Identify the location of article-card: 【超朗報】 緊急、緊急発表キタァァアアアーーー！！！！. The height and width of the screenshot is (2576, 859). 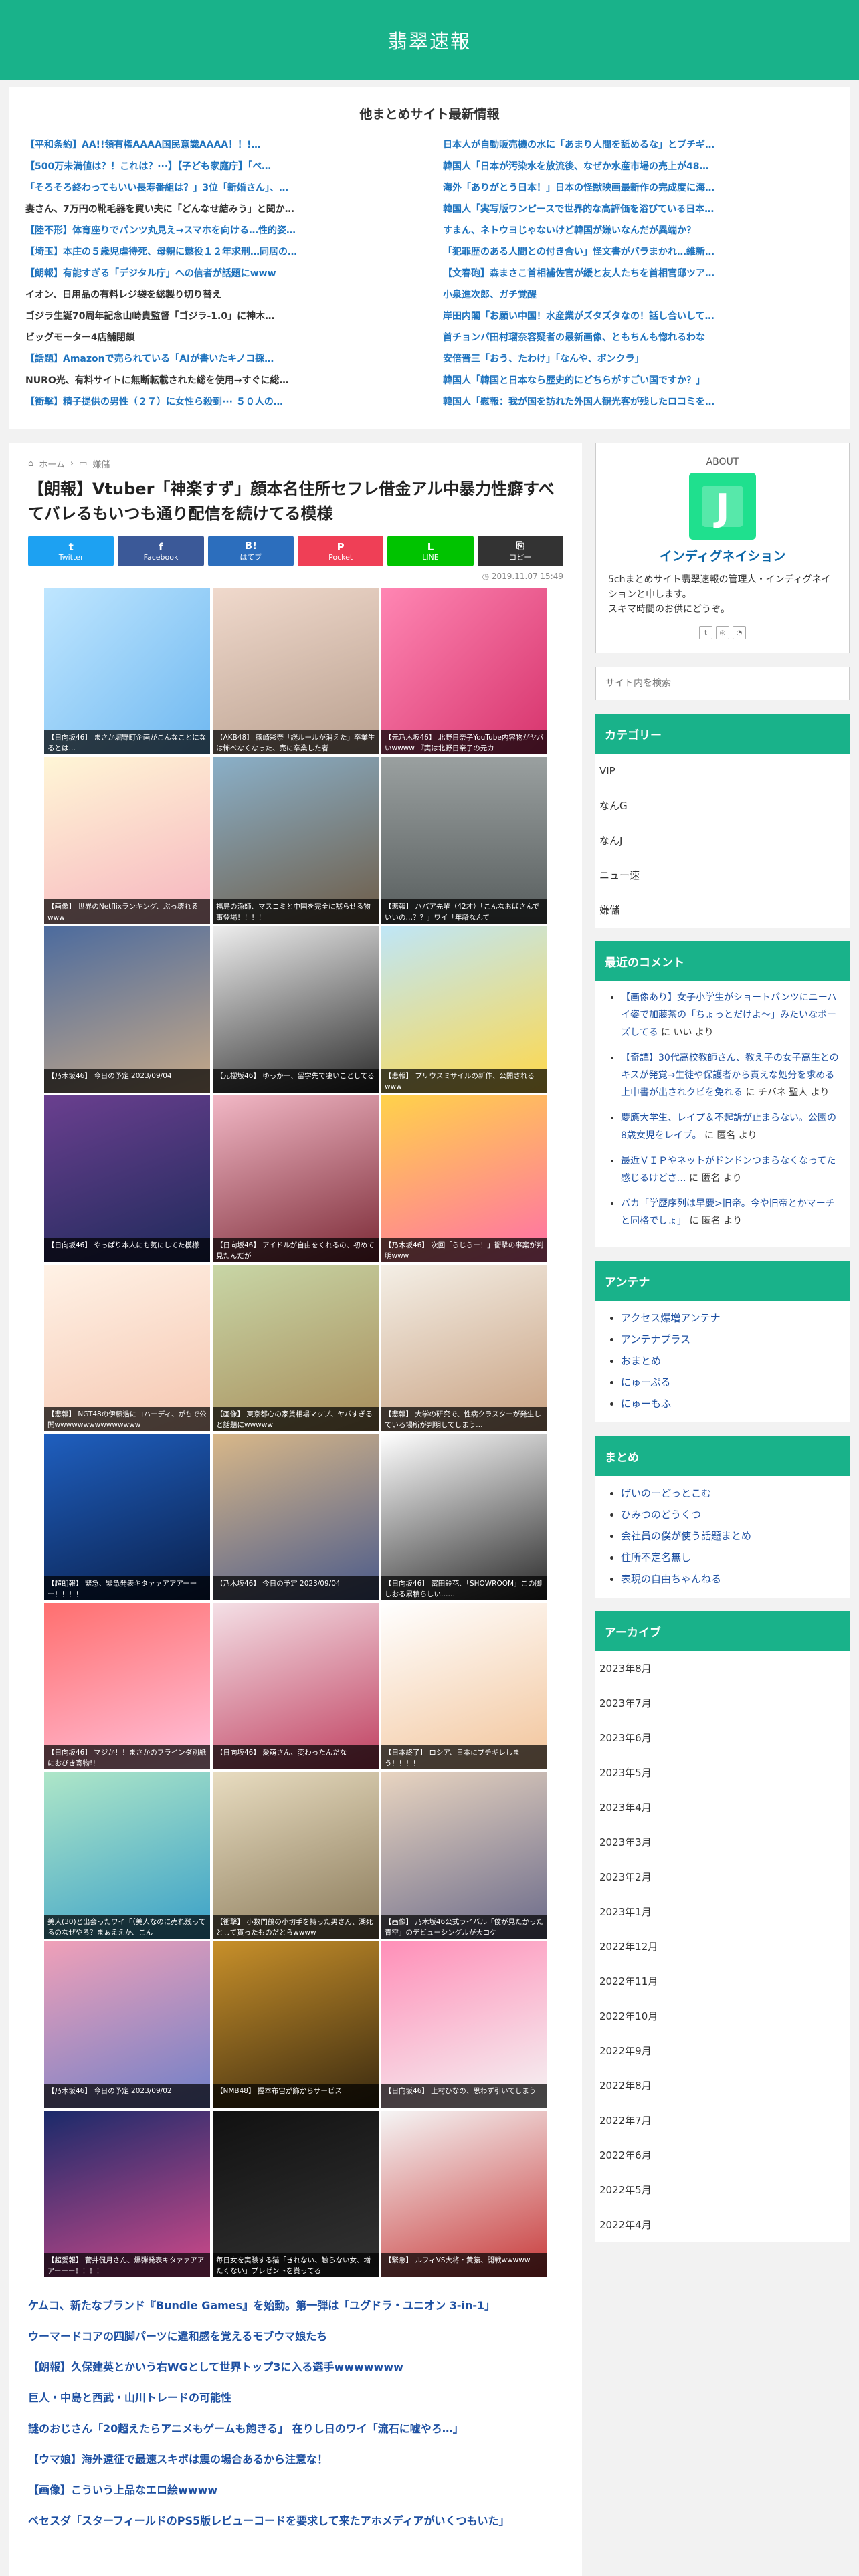
(127, 1517).